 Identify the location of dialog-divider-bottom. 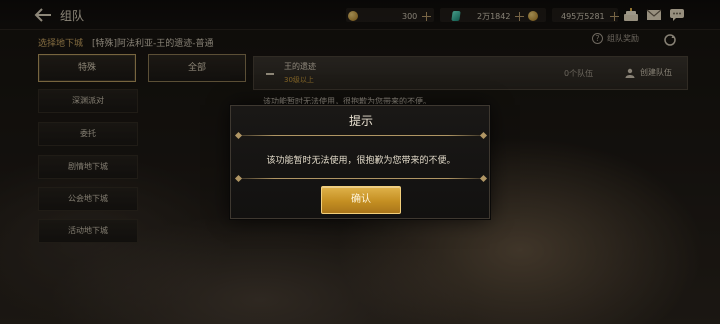
(361, 178).